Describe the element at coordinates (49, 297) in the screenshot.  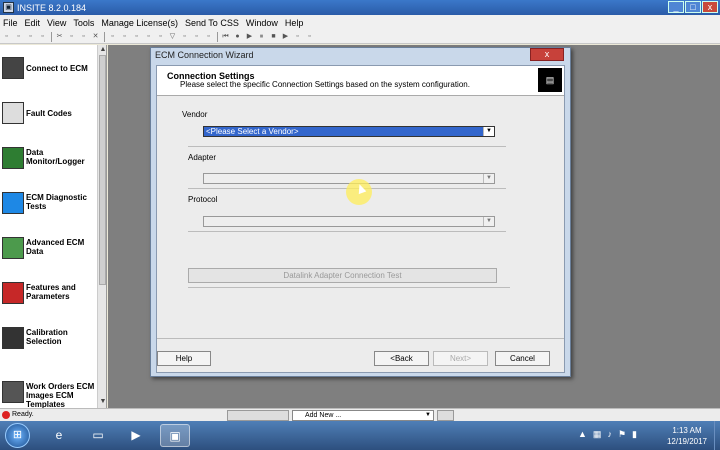
I see `sidebar-item-features-parameters: Features and Parameters` at that location.